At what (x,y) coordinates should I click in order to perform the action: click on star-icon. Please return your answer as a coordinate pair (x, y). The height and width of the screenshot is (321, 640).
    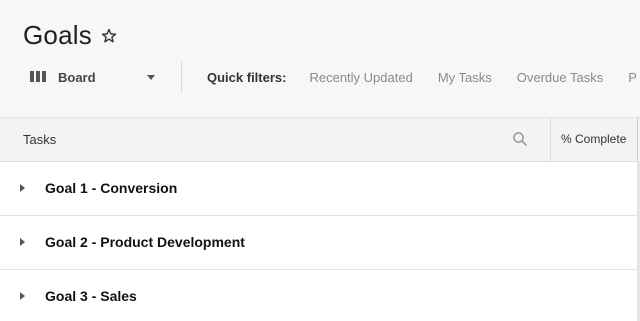
    Looking at the image, I should click on (109, 36).